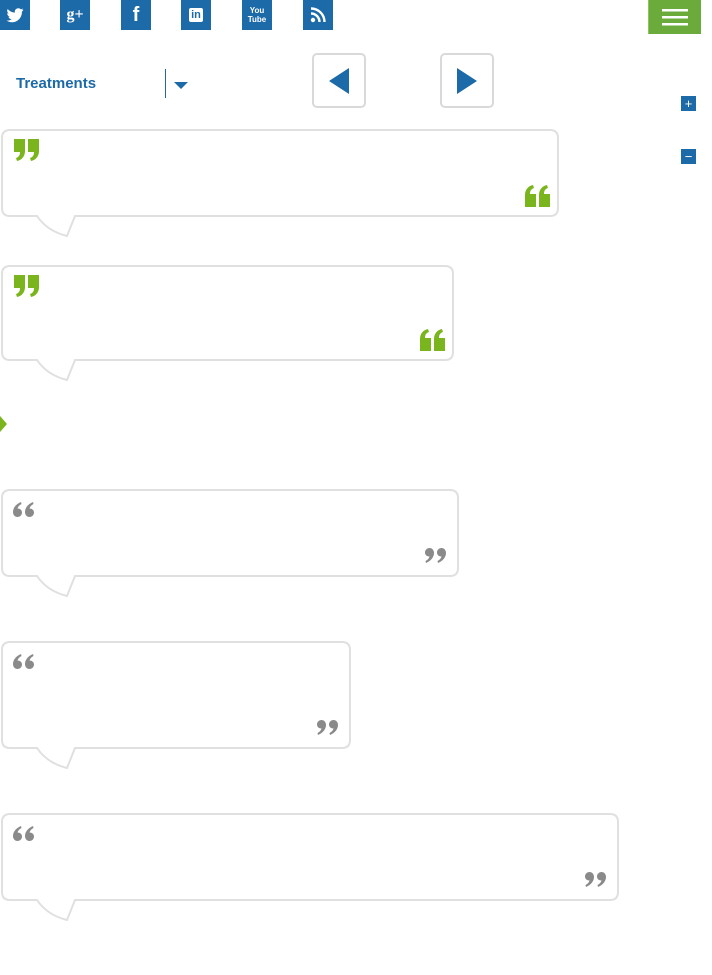  I want to click on facebook-icon: f, so click(136, 15).